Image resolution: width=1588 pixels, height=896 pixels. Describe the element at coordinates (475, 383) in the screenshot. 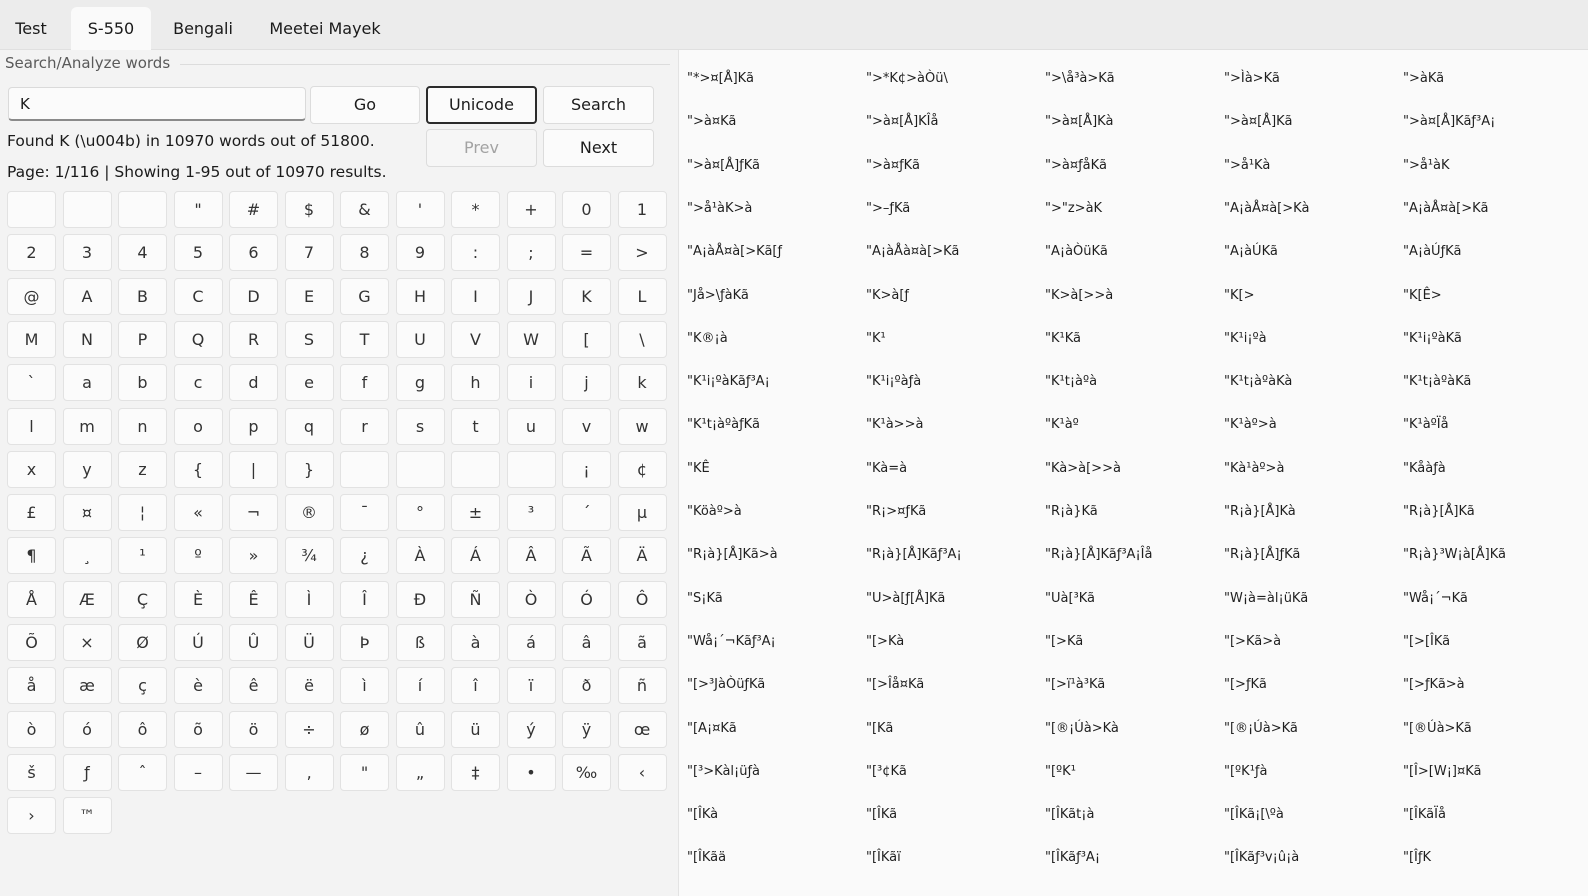

I see `char-key: h` at that location.